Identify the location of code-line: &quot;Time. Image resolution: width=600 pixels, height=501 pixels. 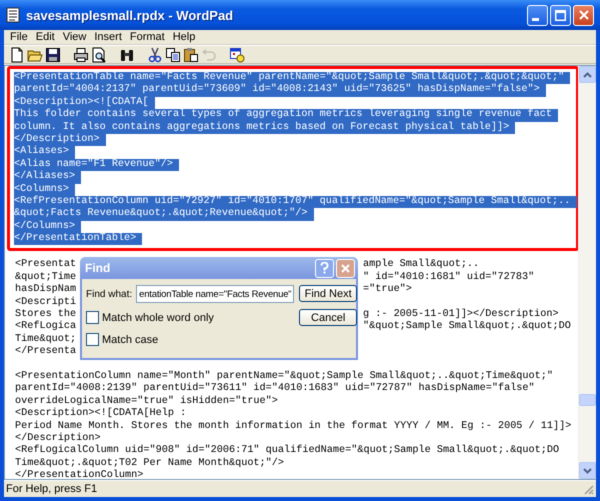
(45, 278).